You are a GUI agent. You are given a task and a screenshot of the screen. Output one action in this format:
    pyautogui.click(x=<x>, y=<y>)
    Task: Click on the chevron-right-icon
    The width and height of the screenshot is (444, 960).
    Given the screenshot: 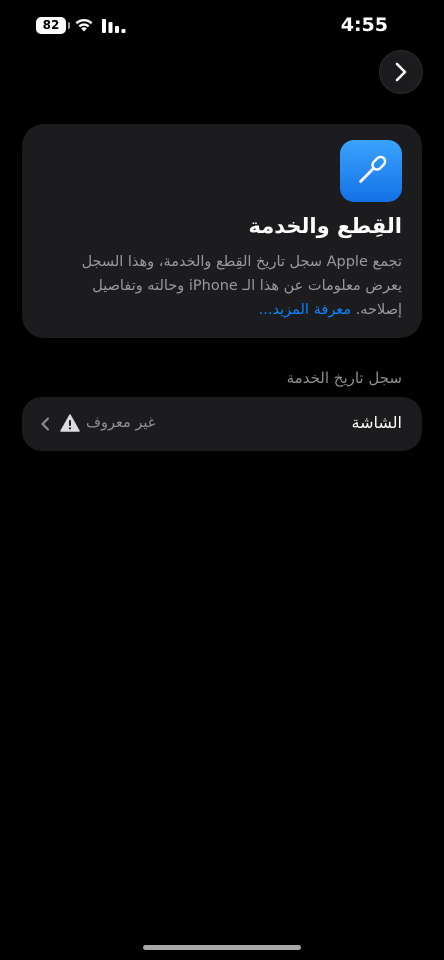 What is the action you would take?
    pyautogui.click(x=401, y=72)
    